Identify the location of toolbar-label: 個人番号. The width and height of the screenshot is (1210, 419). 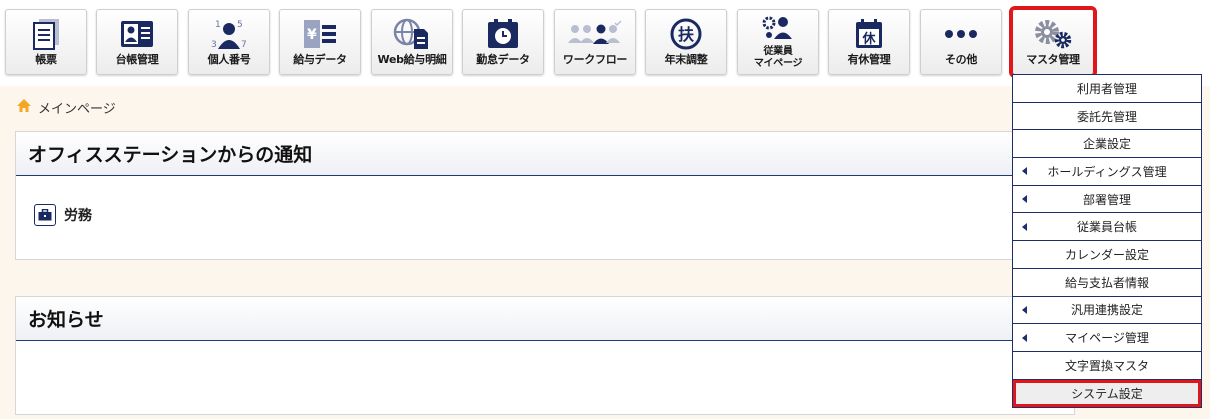
(229, 59).